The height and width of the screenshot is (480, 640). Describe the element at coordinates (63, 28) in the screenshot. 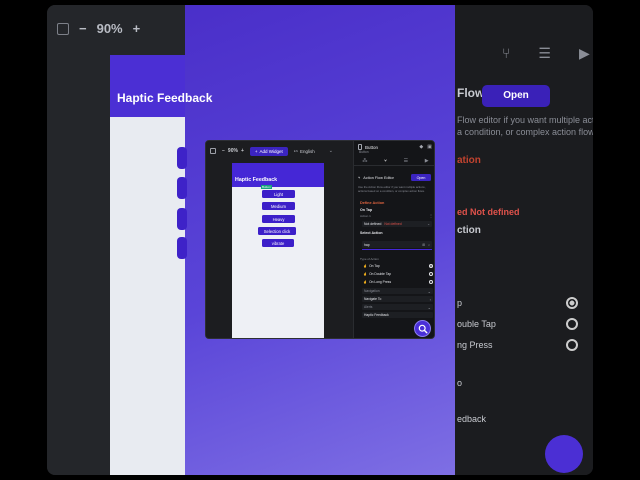

I see `background-layers-icon` at that location.